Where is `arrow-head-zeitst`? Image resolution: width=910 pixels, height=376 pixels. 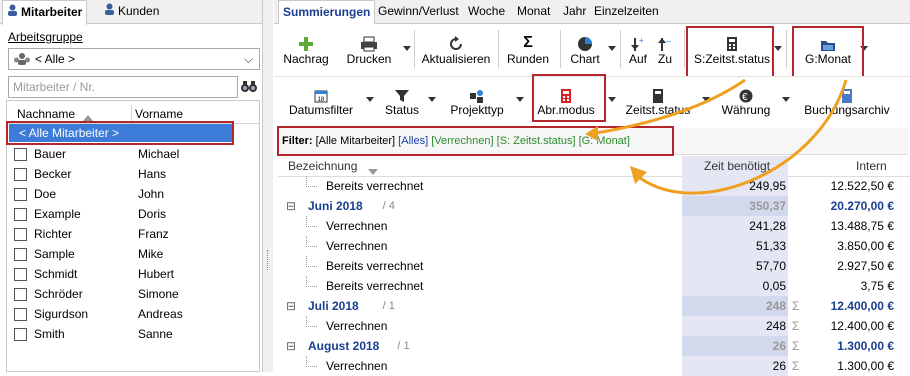
arrow-head-zeitst is located at coordinates (591, 133).